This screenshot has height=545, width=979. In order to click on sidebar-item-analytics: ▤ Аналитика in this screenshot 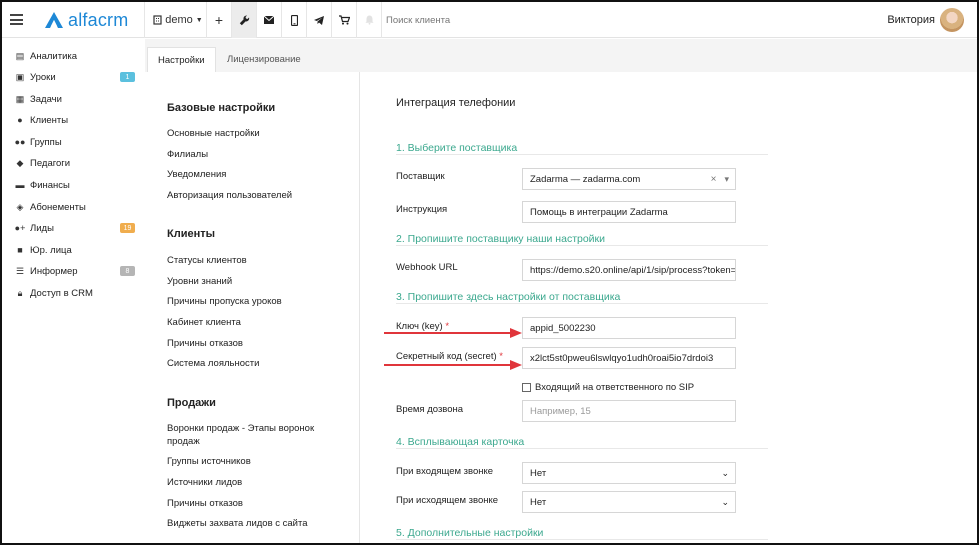, I will do `click(45, 56)`.